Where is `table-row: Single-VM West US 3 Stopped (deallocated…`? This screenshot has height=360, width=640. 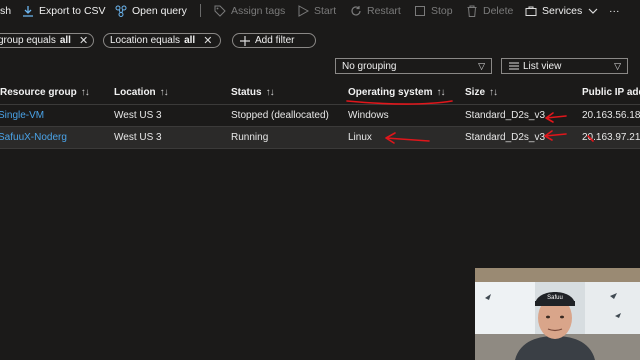 table-row: Single-VM West US 3 Stopped (deallocated… is located at coordinates (320, 115).